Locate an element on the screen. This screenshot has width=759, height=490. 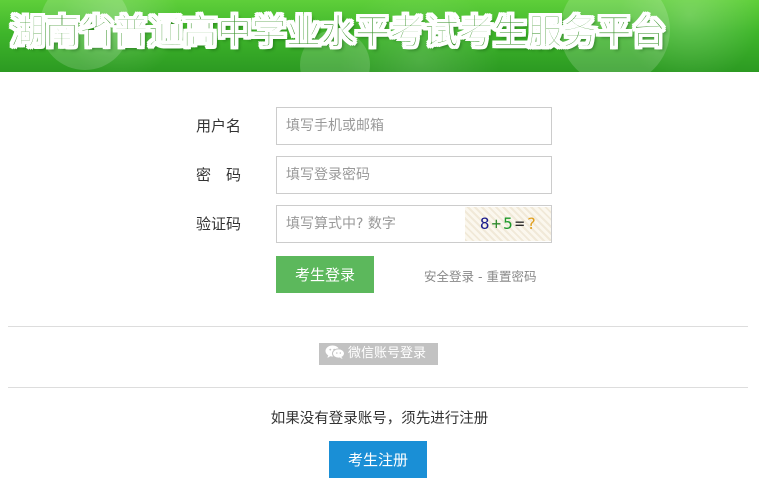
wechat-login-button: 微信账号登录 is located at coordinates (378, 354).